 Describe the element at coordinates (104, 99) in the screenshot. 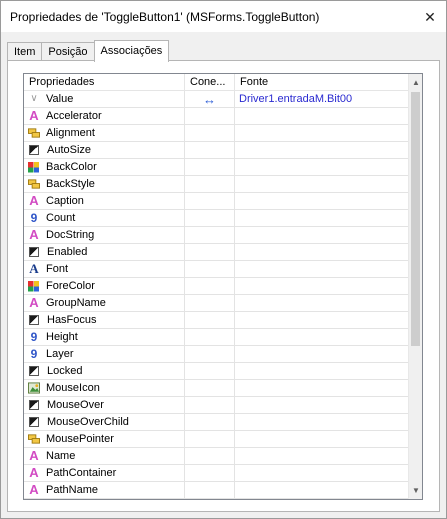

I see `property-cell: ∨ Value` at that location.